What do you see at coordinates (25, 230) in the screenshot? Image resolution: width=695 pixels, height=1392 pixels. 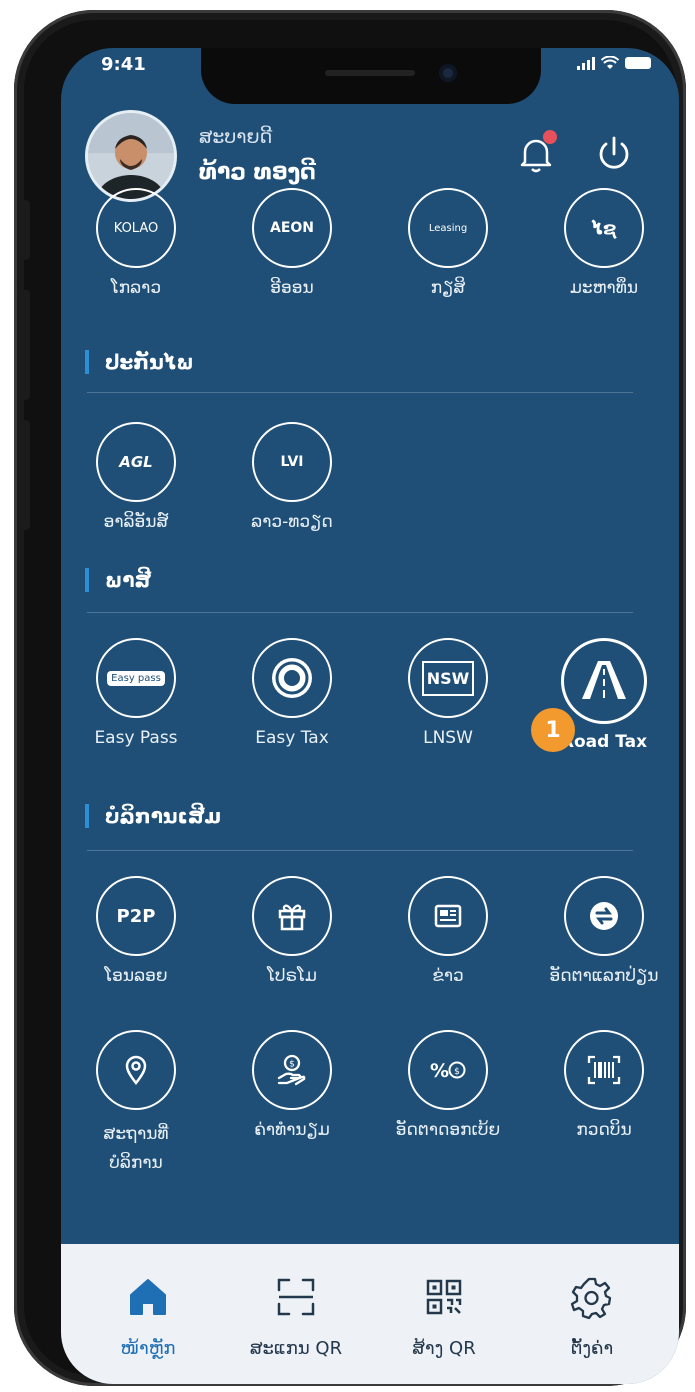 I see `mute-switch` at bounding box center [25, 230].